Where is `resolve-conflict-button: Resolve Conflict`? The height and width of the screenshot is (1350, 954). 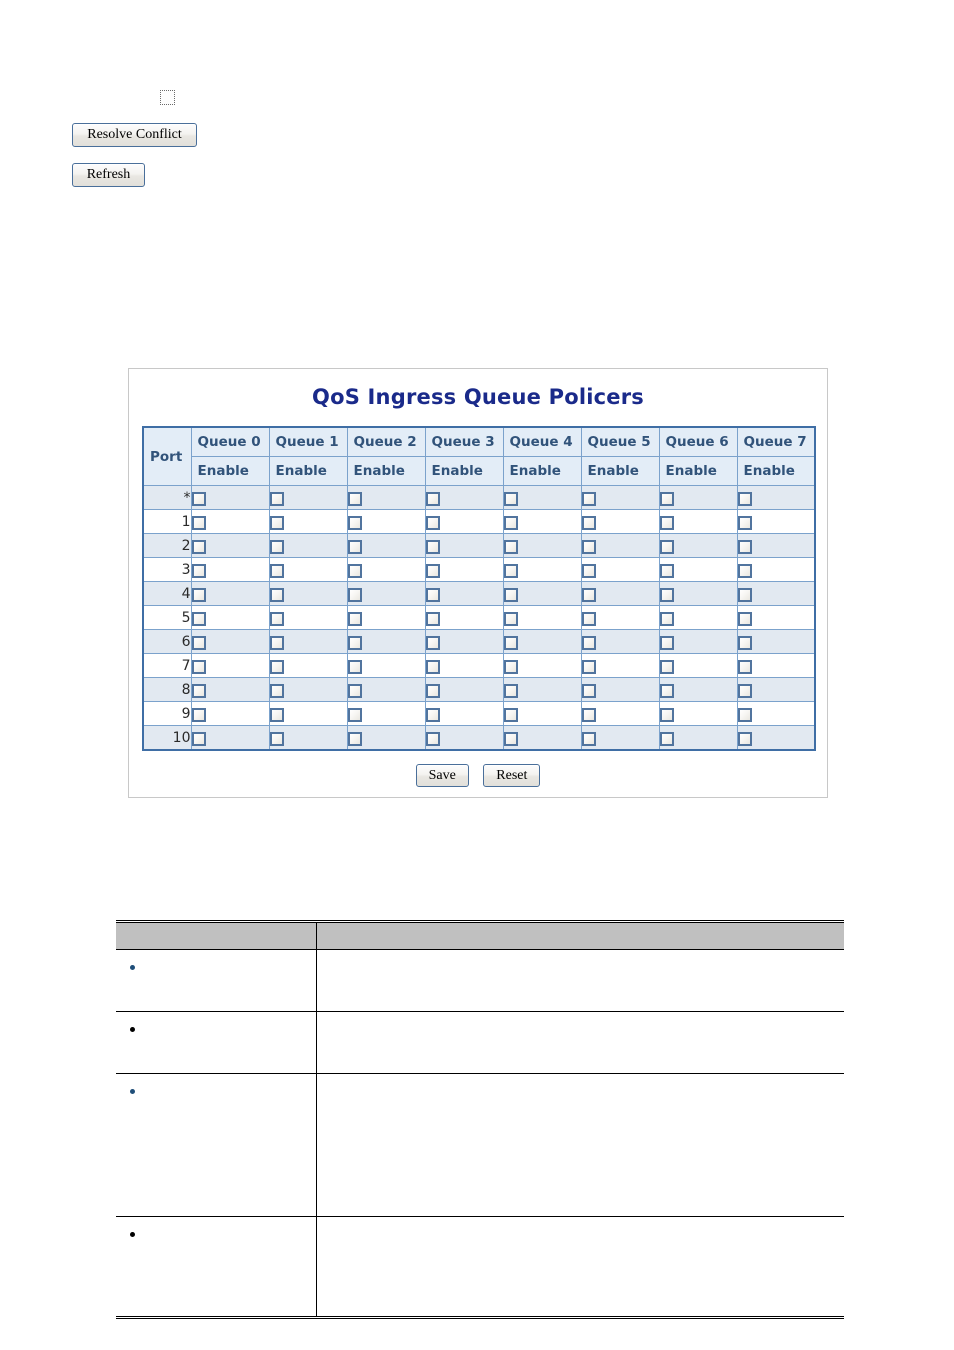
resolve-conflict-button: Resolve Conflict is located at coordinates (134, 135).